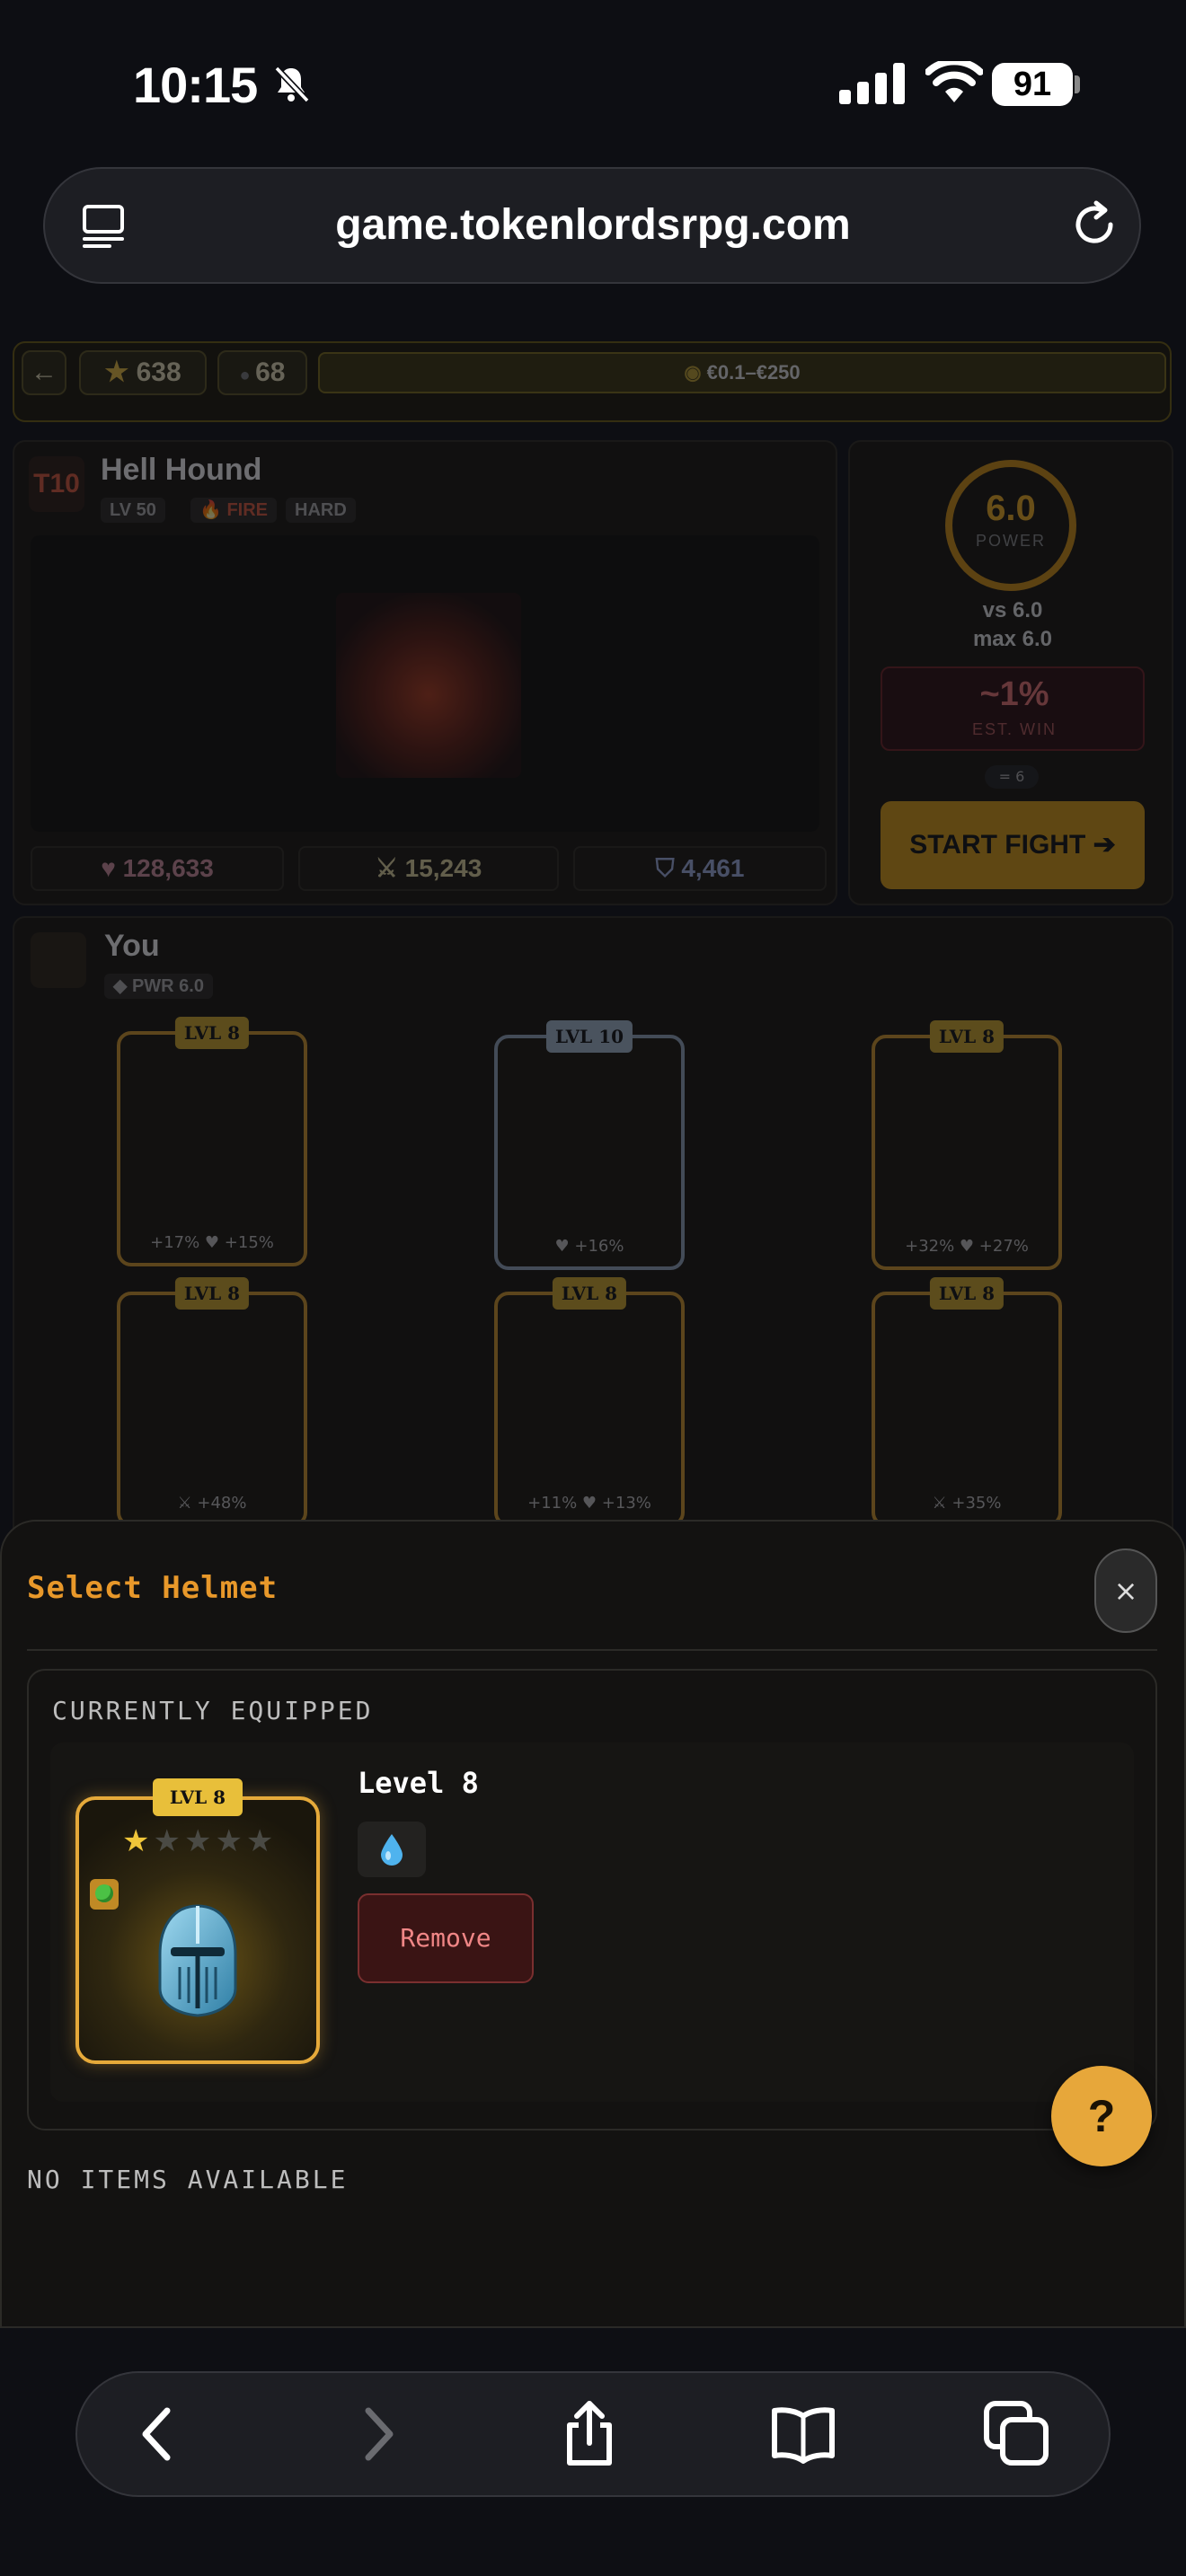 The height and width of the screenshot is (2576, 1186). Describe the element at coordinates (212, 1503) in the screenshot. I see `gear-stats: ⚔ +48%` at that location.